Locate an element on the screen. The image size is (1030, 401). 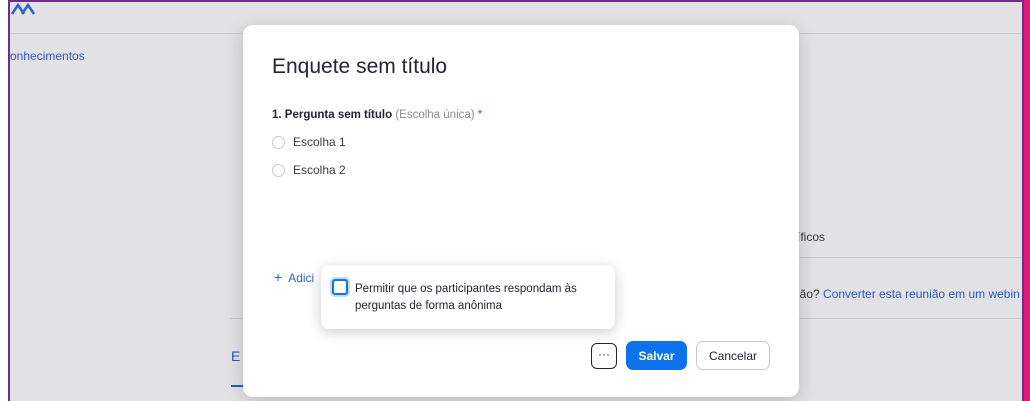
question-heading: 1. Pergunta sem título (Escolha única) * is located at coordinates (377, 115).